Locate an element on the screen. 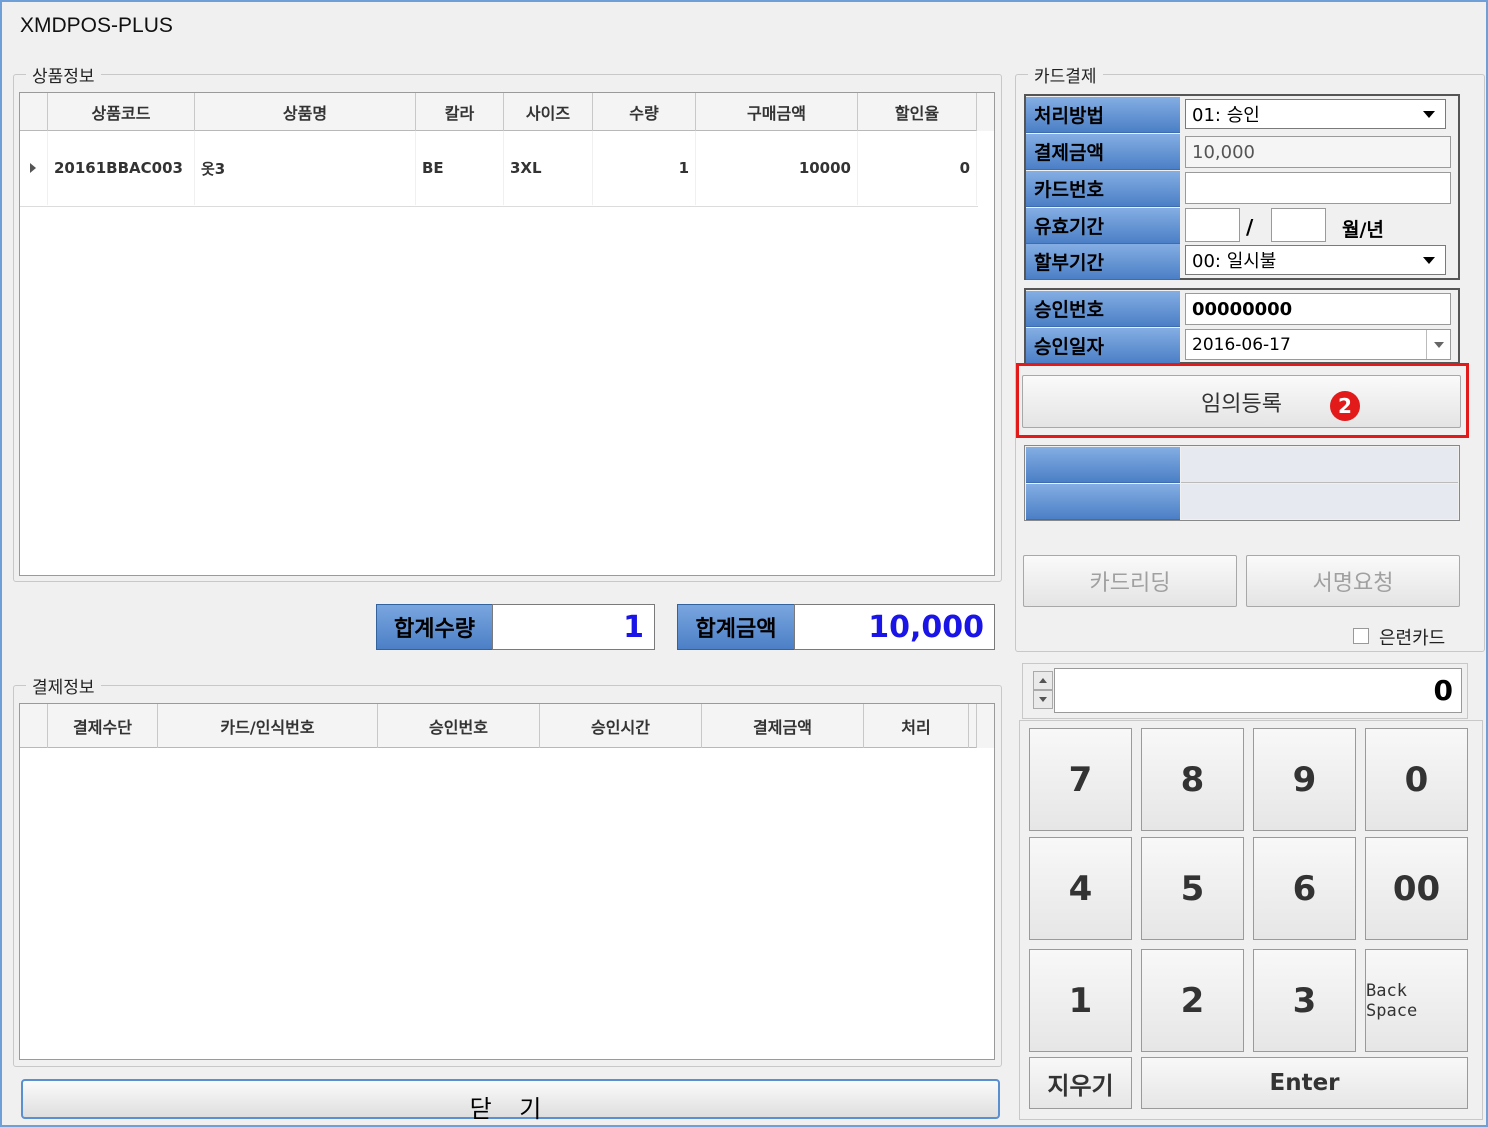  expiry-year-field is located at coordinates (1298, 225).